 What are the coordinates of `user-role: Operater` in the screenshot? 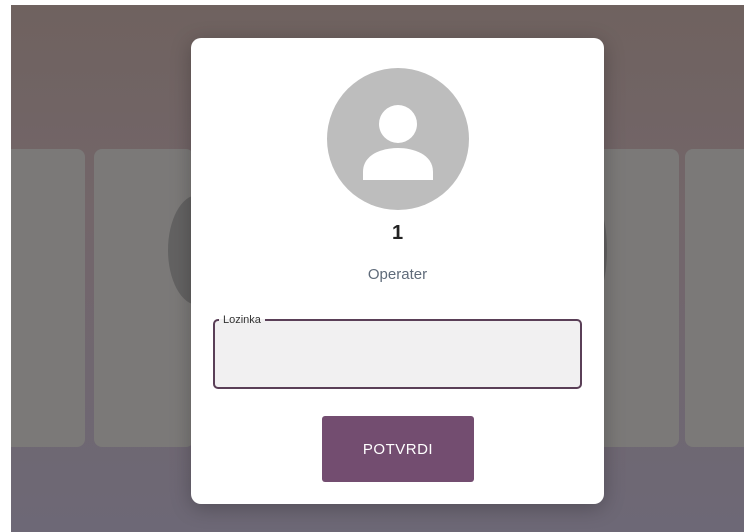 It's located at (397, 274).